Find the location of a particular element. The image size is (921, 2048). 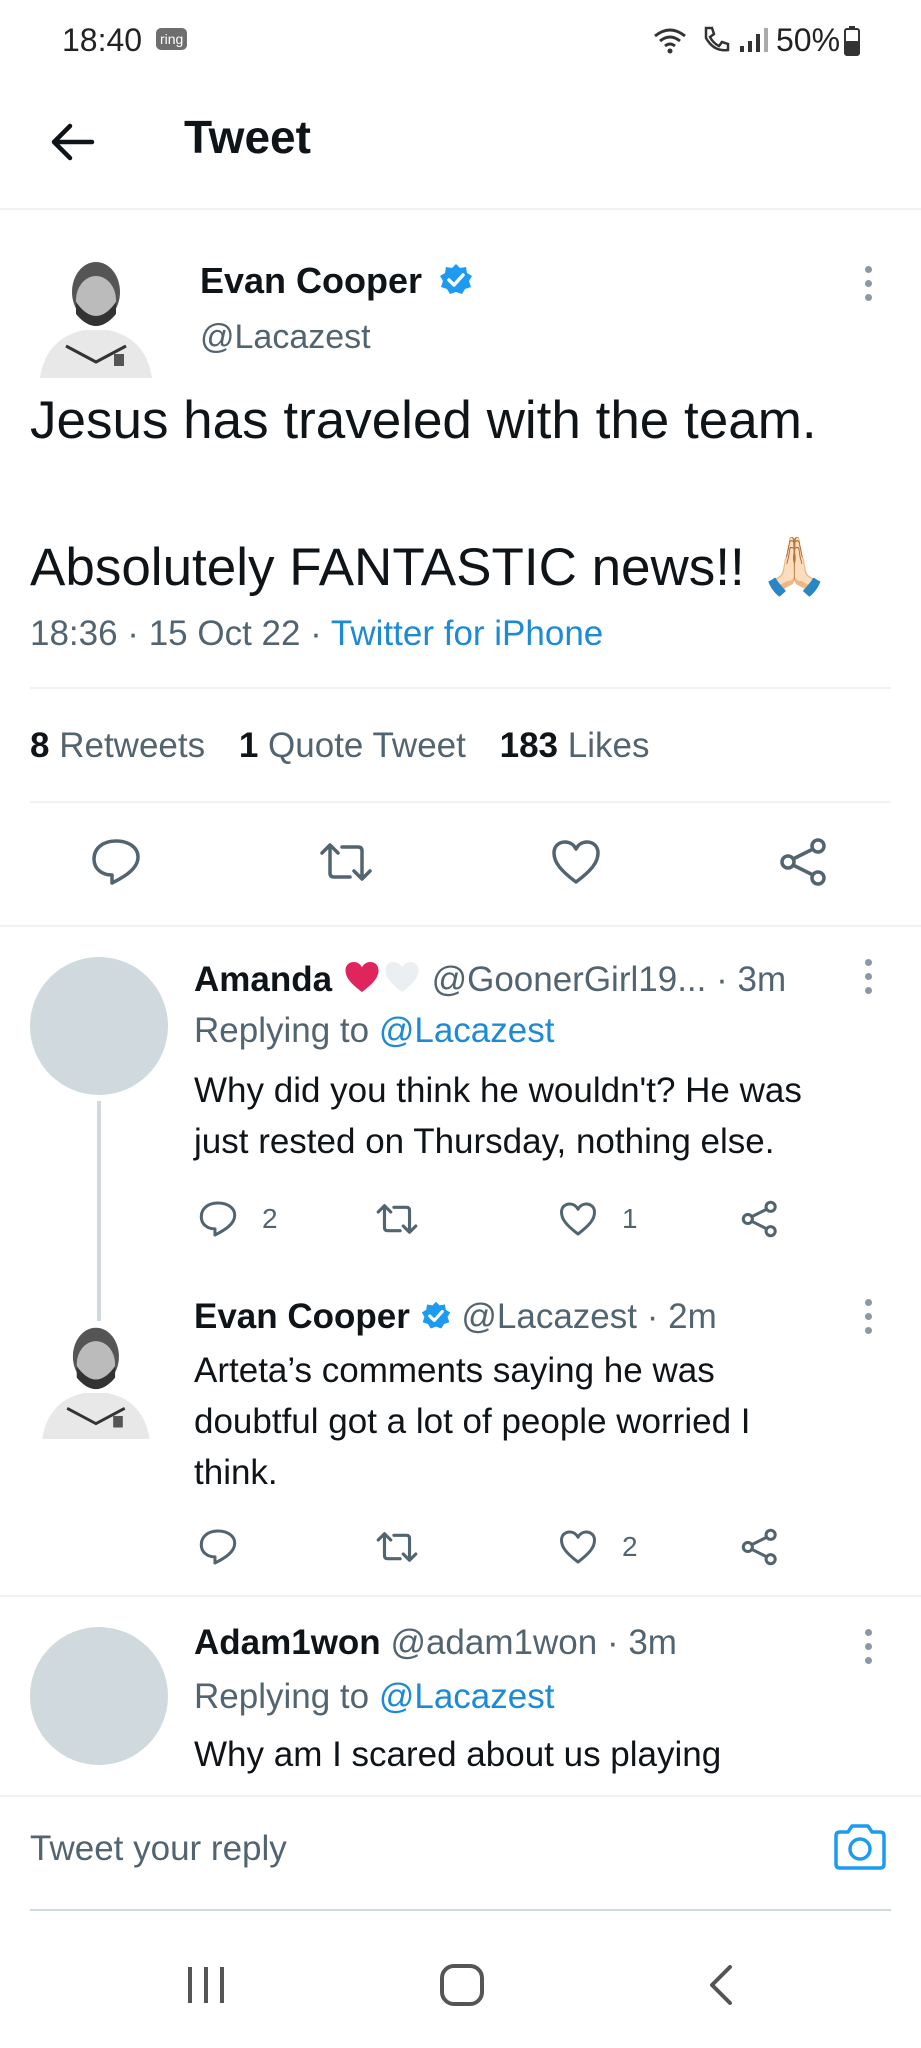

retweet-button is located at coordinates (346, 862).